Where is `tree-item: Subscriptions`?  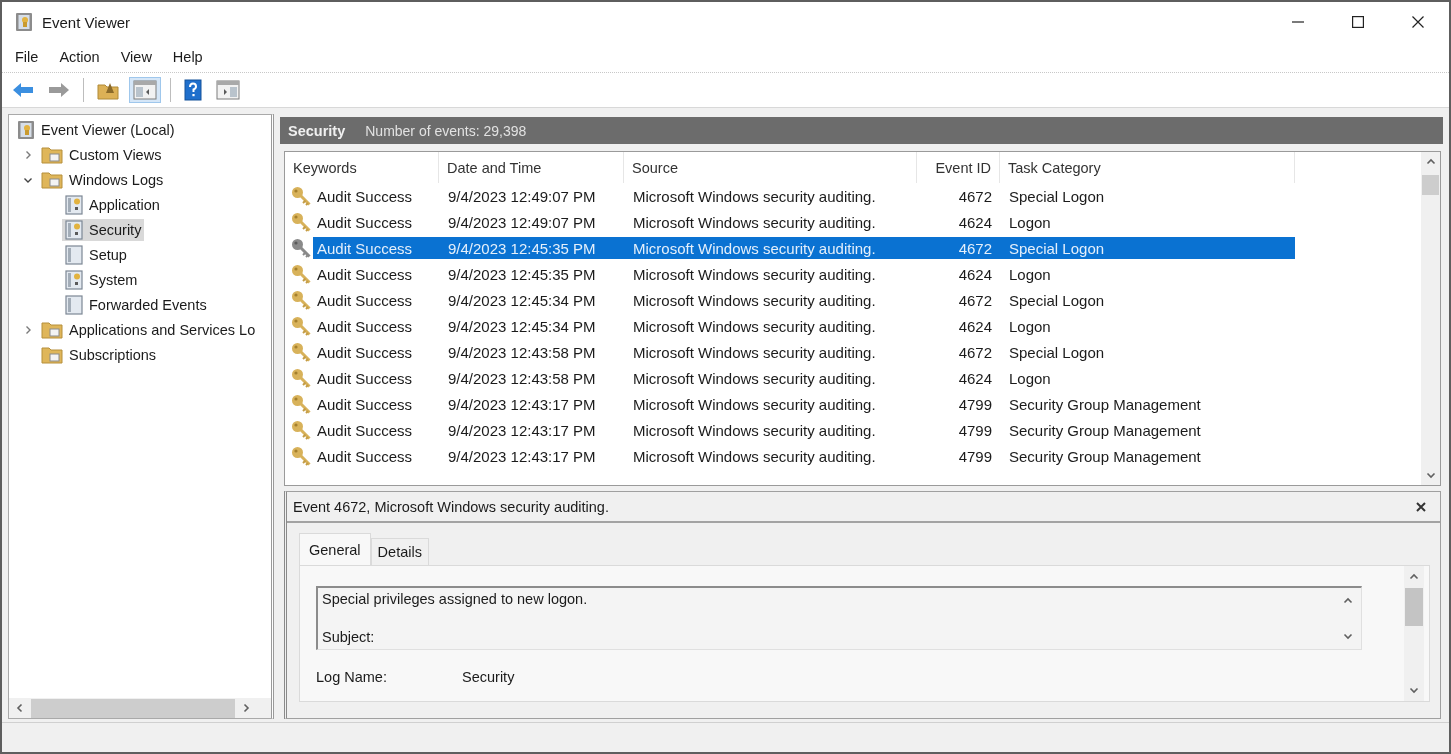
tree-item: Subscriptions is located at coordinates (99, 354).